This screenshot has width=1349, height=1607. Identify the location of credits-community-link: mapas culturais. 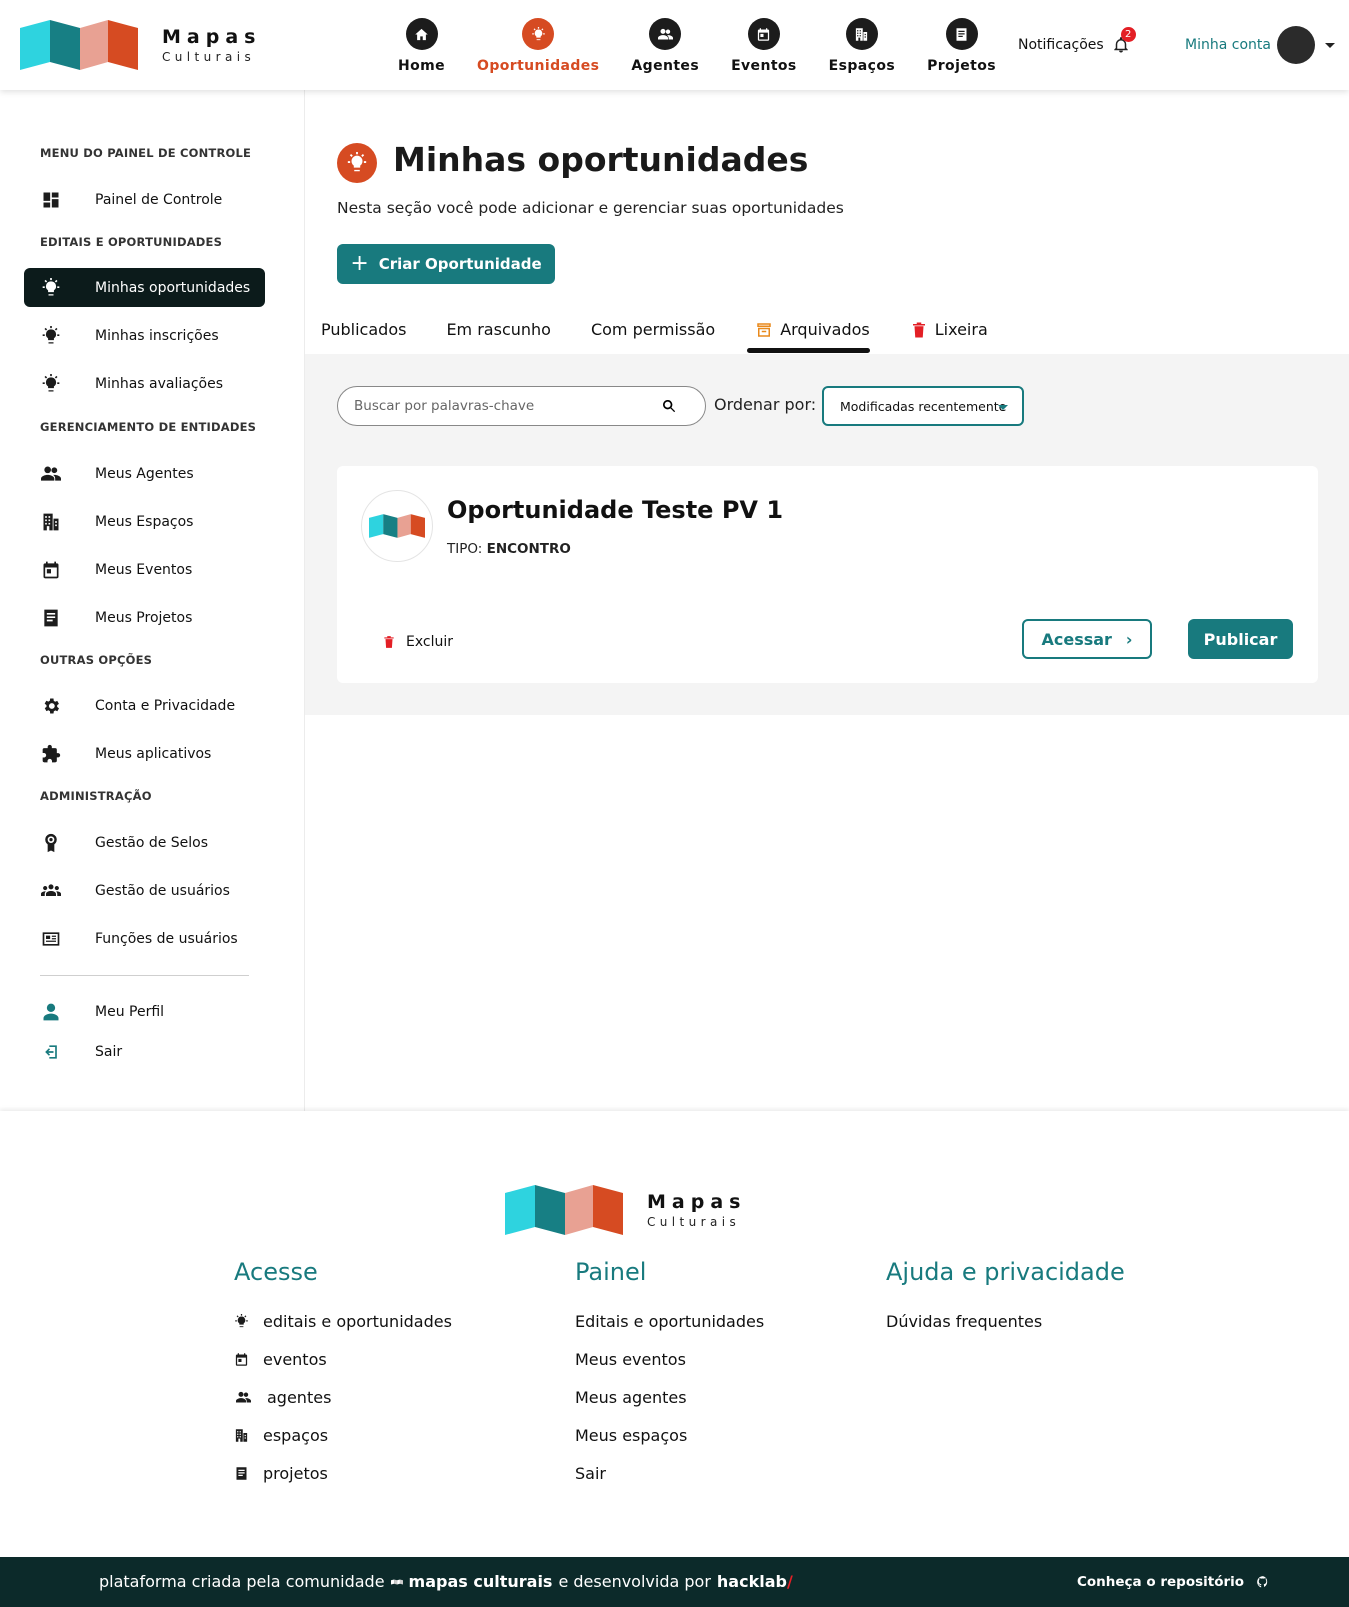
(481, 1581).